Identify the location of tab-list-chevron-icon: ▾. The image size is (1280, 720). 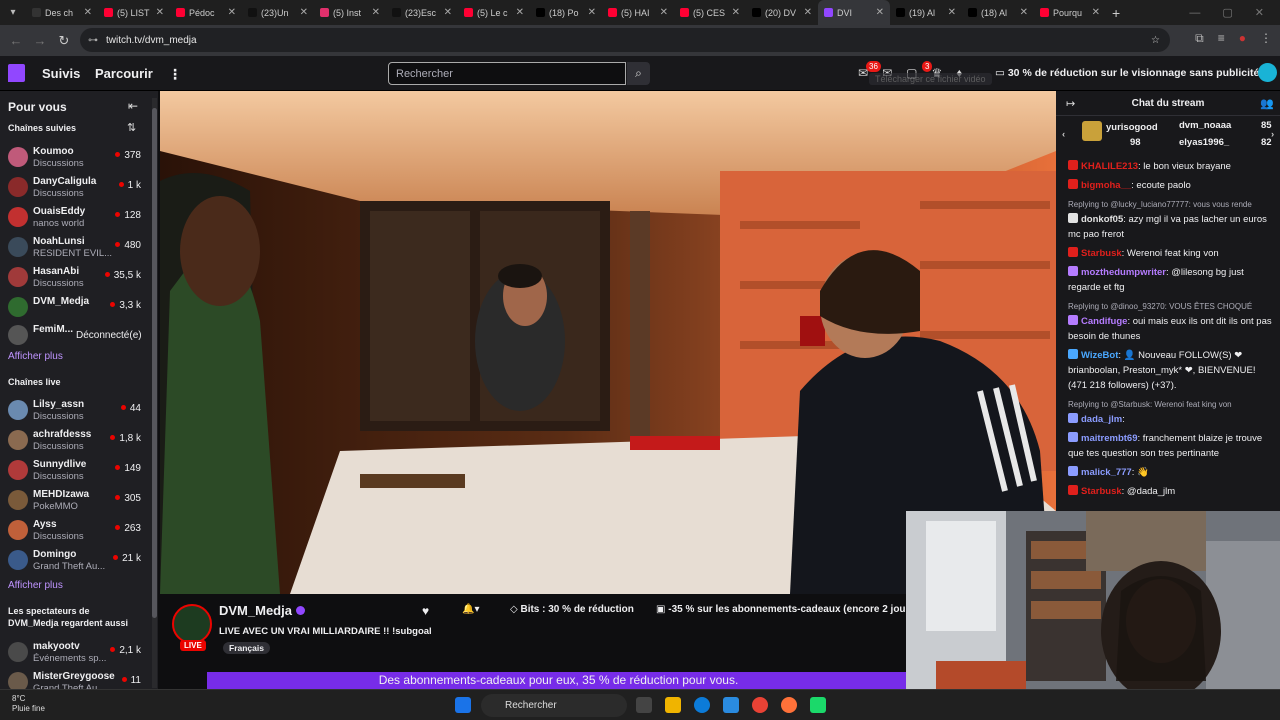
(13, 12).